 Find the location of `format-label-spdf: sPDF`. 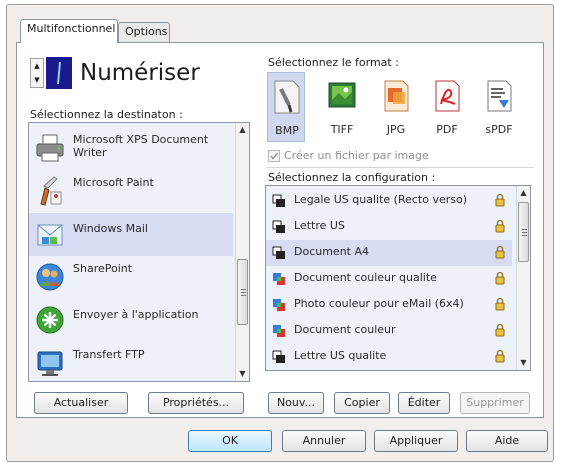

format-label-spdf: sPDF is located at coordinates (499, 129).